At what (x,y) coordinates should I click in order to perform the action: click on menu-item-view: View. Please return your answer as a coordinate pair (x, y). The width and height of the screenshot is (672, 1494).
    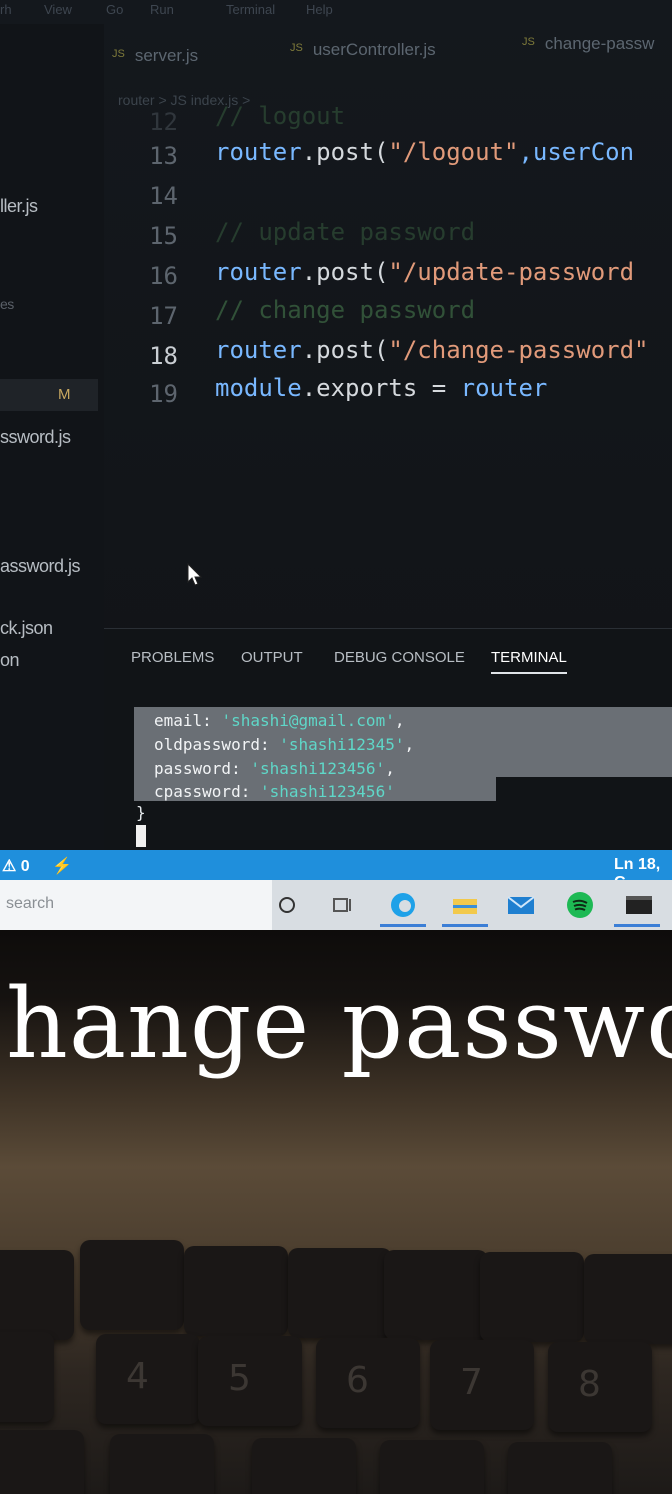
    Looking at the image, I should click on (58, 9).